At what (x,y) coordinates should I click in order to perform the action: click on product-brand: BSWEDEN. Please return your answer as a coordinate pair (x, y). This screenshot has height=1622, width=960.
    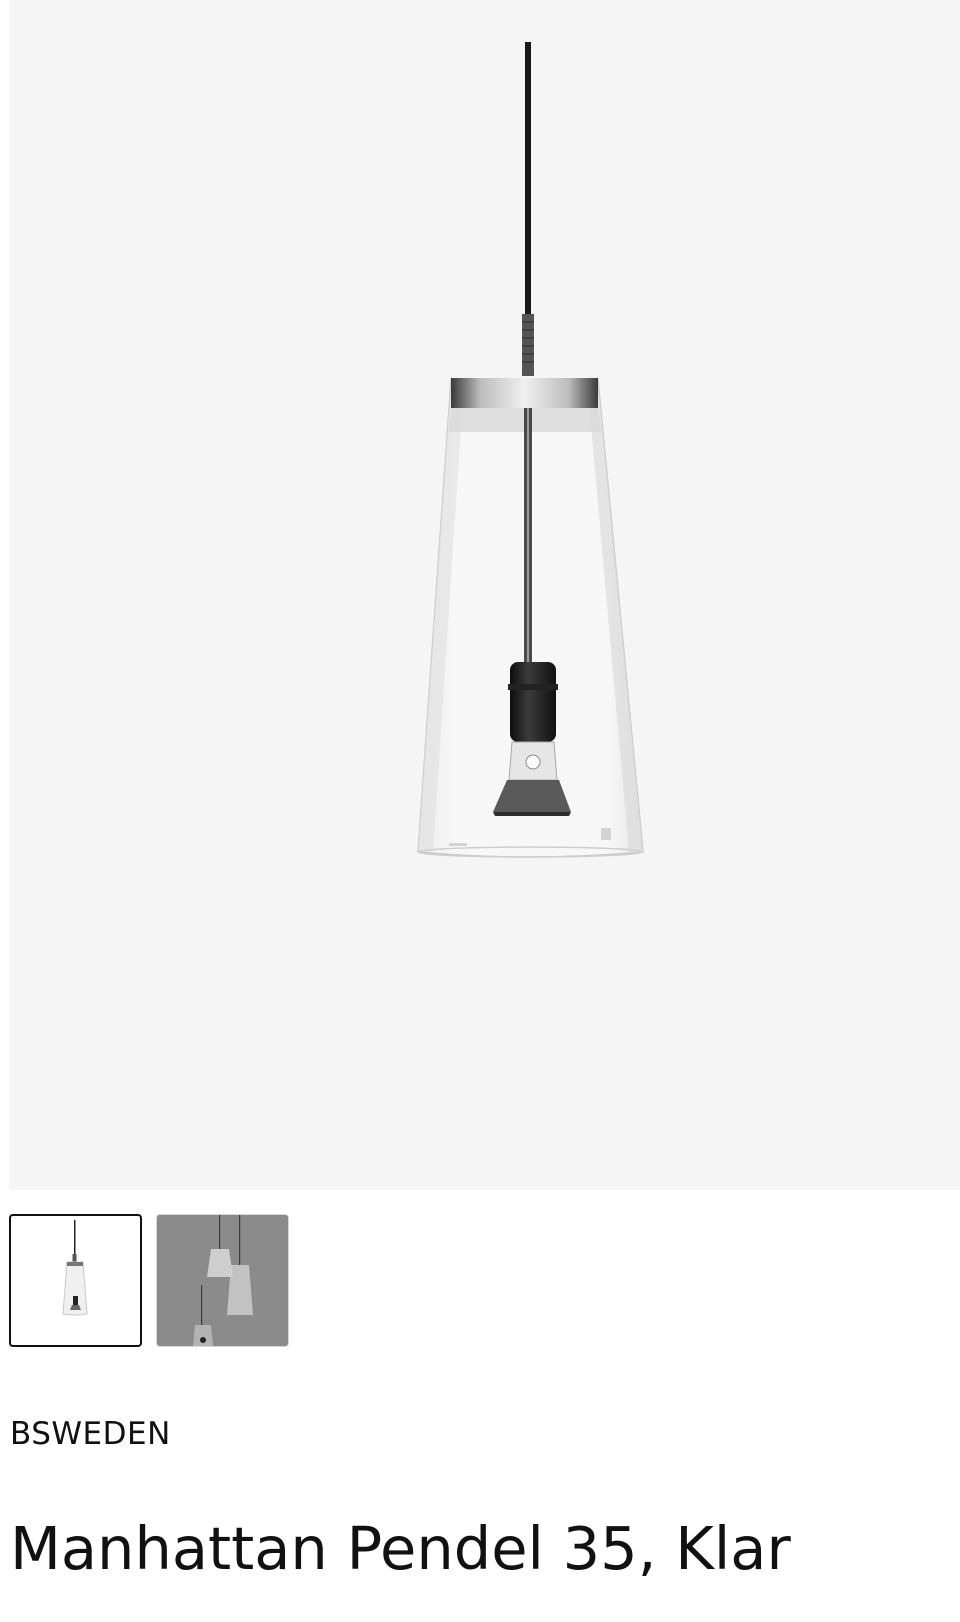
    Looking at the image, I should click on (90, 1434).